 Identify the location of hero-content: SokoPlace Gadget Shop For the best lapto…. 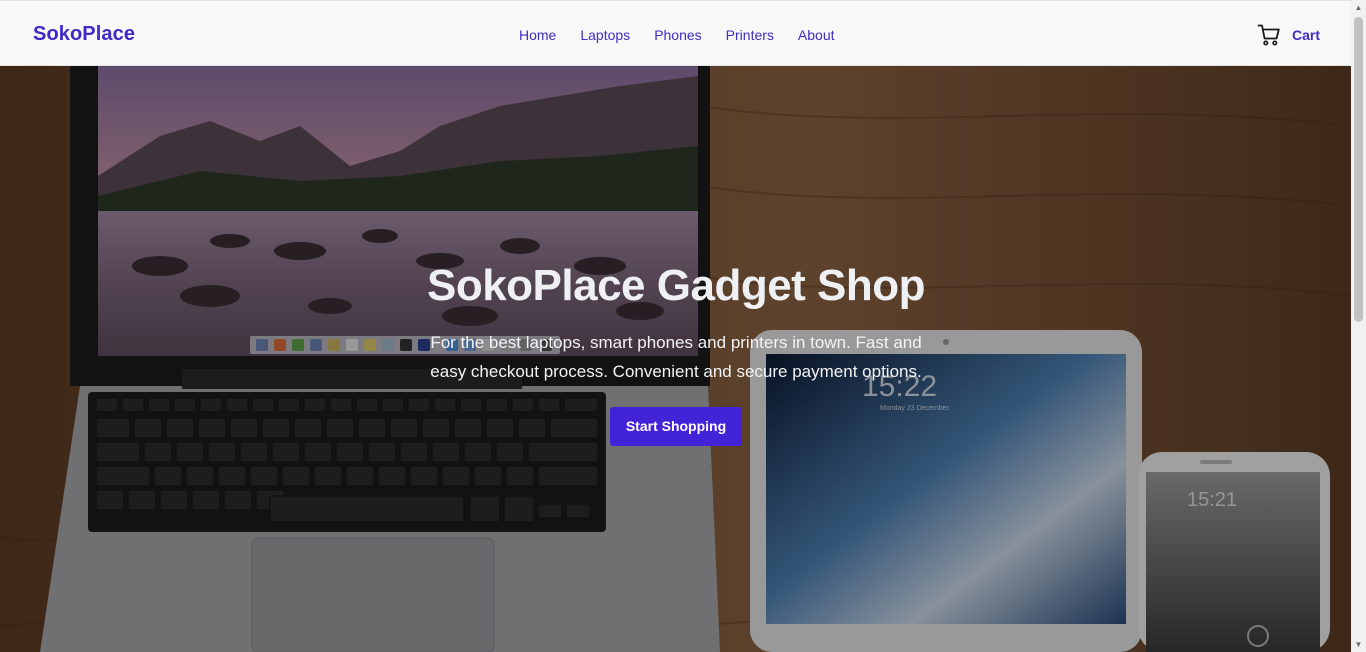
(676, 354).